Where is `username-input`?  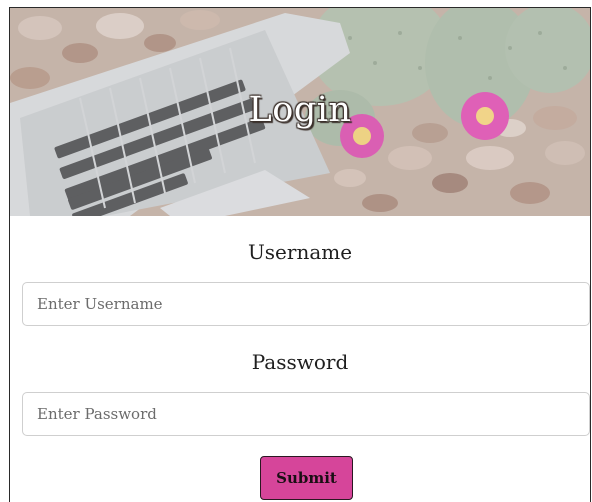
username-input is located at coordinates (306, 304).